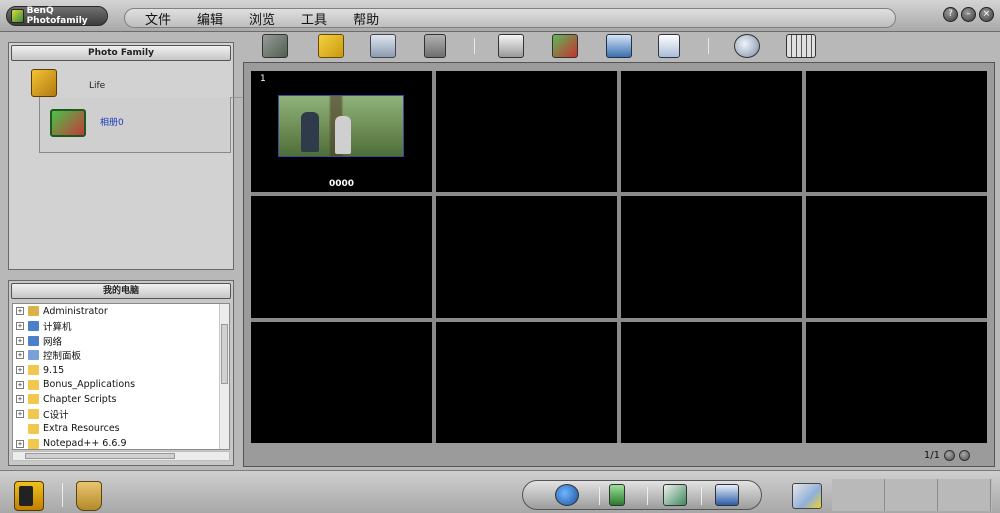 This screenshot has width=1000, height=513. I want to click on tree-item: + 计算机, so click(121, 326).